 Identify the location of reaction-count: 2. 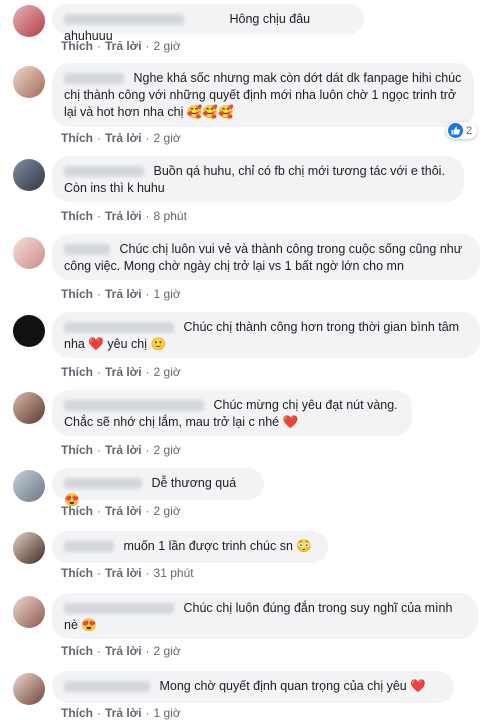
(469, 130).